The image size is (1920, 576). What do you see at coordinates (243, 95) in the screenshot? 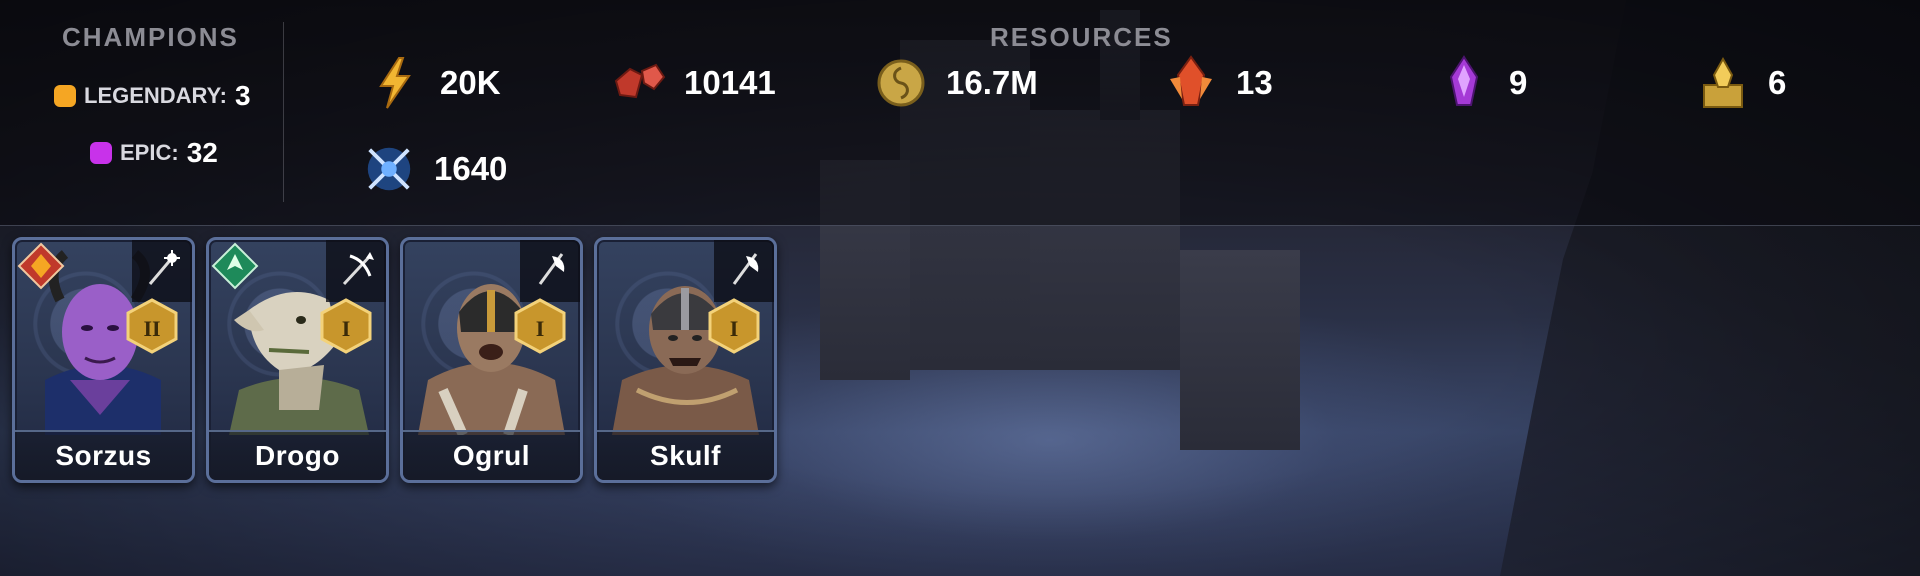
I see `legendary-value: 3` at bounding box center [243, 95].